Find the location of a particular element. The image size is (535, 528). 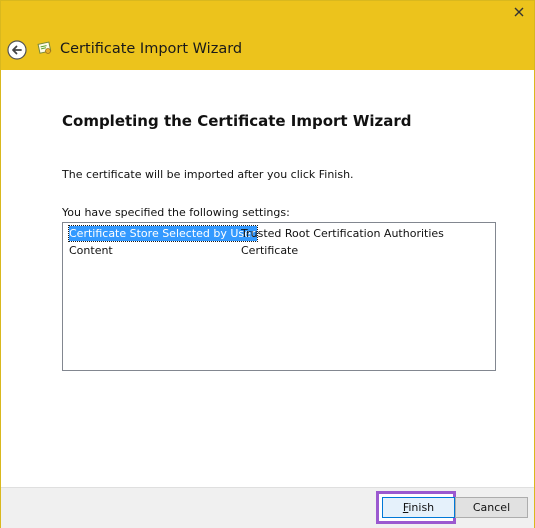

settings-value: Trusted Root Certification Authorities is located at coordinates (342, 233).